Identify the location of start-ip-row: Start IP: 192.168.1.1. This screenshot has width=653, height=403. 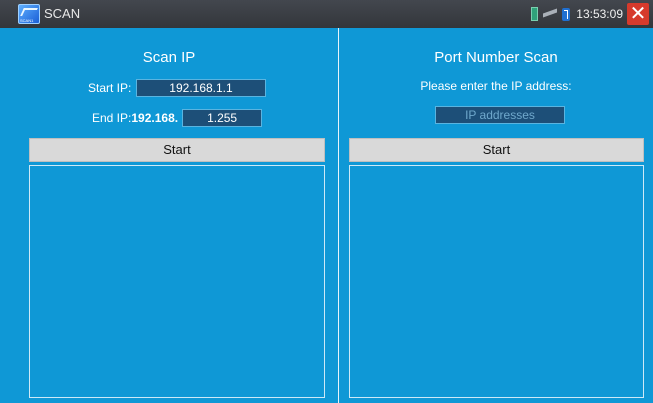
(177, 88).